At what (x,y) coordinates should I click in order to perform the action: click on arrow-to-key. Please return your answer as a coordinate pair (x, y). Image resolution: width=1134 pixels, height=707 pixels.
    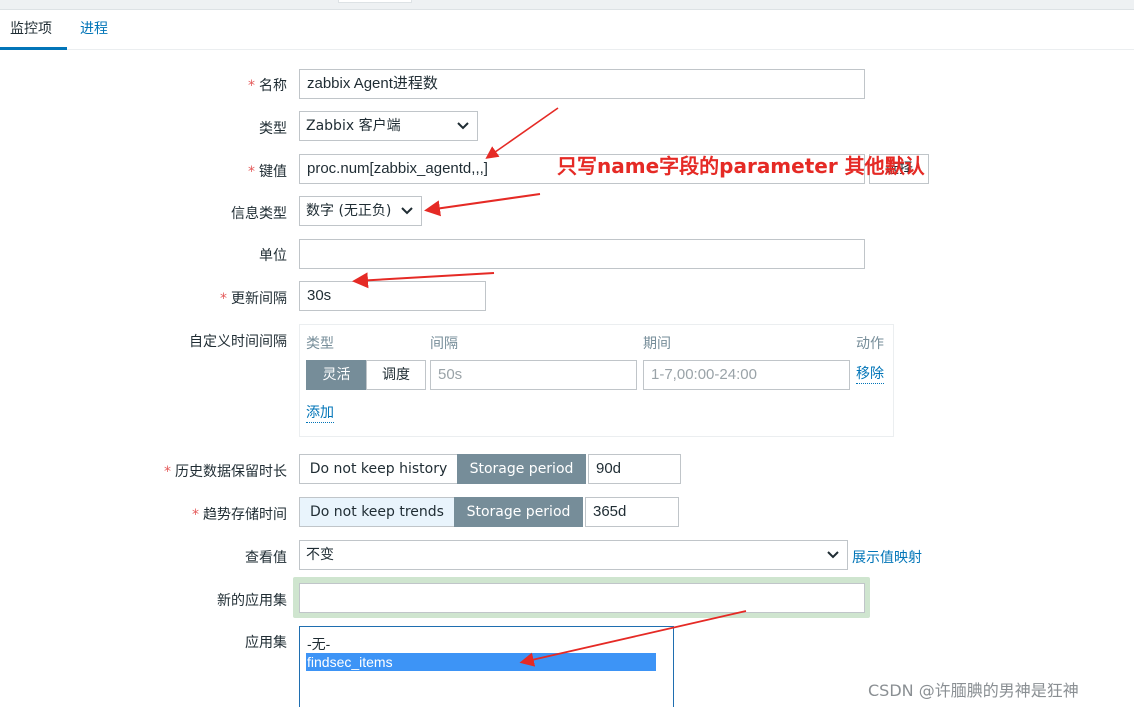
    Looking at the image, I should click on (522, 133).